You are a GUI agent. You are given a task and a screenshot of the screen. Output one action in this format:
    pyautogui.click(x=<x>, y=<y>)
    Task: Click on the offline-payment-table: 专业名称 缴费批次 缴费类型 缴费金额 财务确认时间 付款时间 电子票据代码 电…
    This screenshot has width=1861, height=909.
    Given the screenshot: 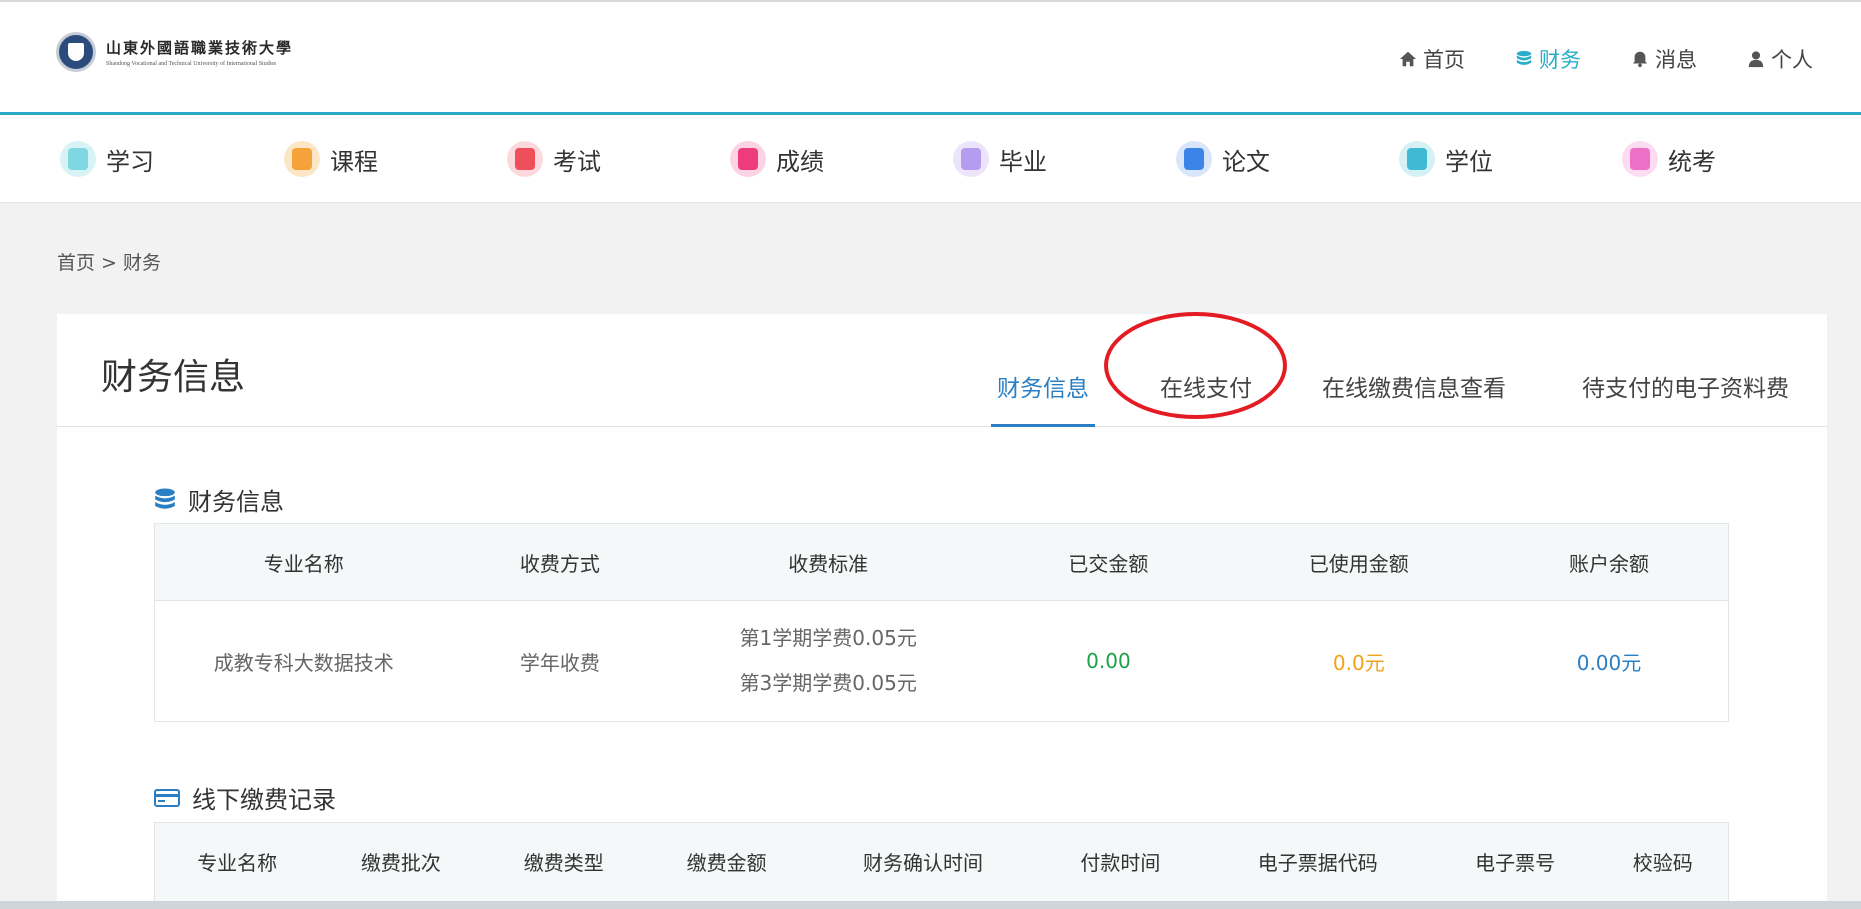 What is the action you would take?
    pyautogui.click(x=941, y=861)
    